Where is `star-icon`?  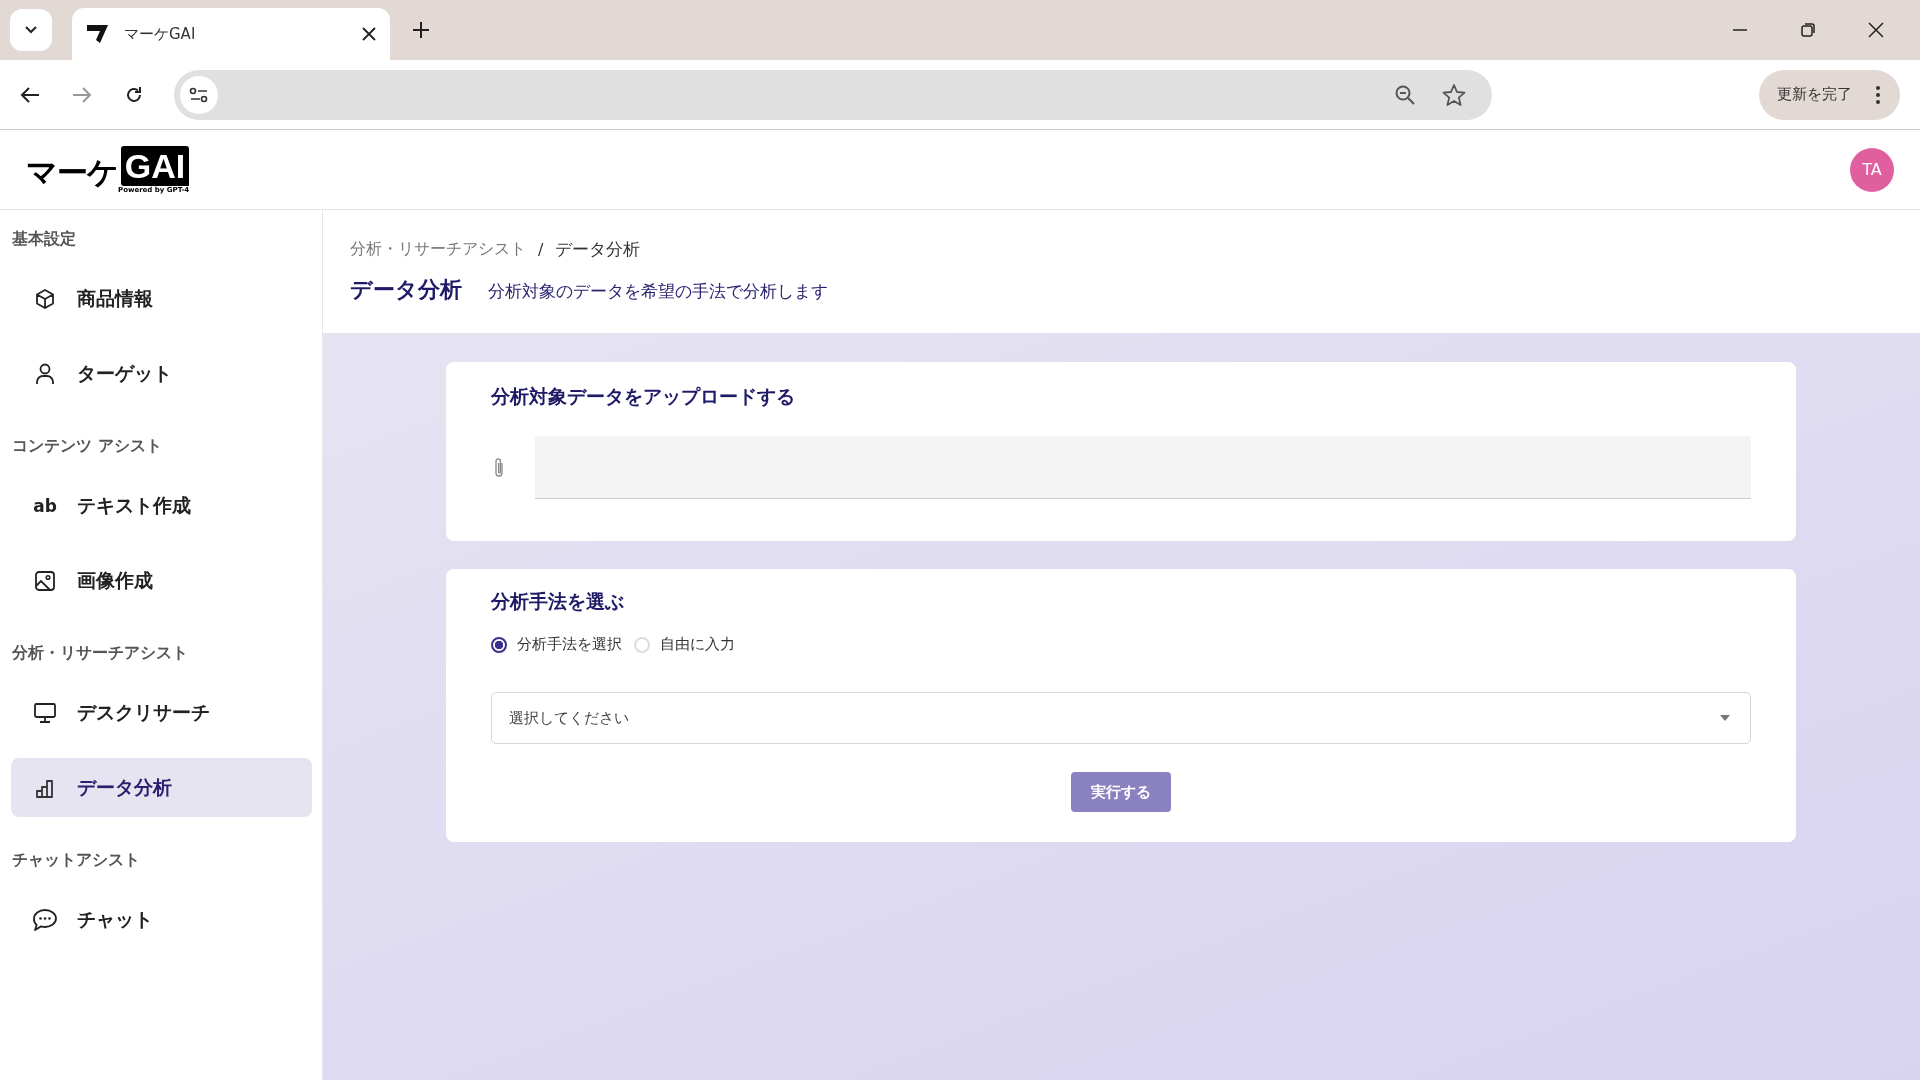
star-icon is located at coordinates (1454, 94).